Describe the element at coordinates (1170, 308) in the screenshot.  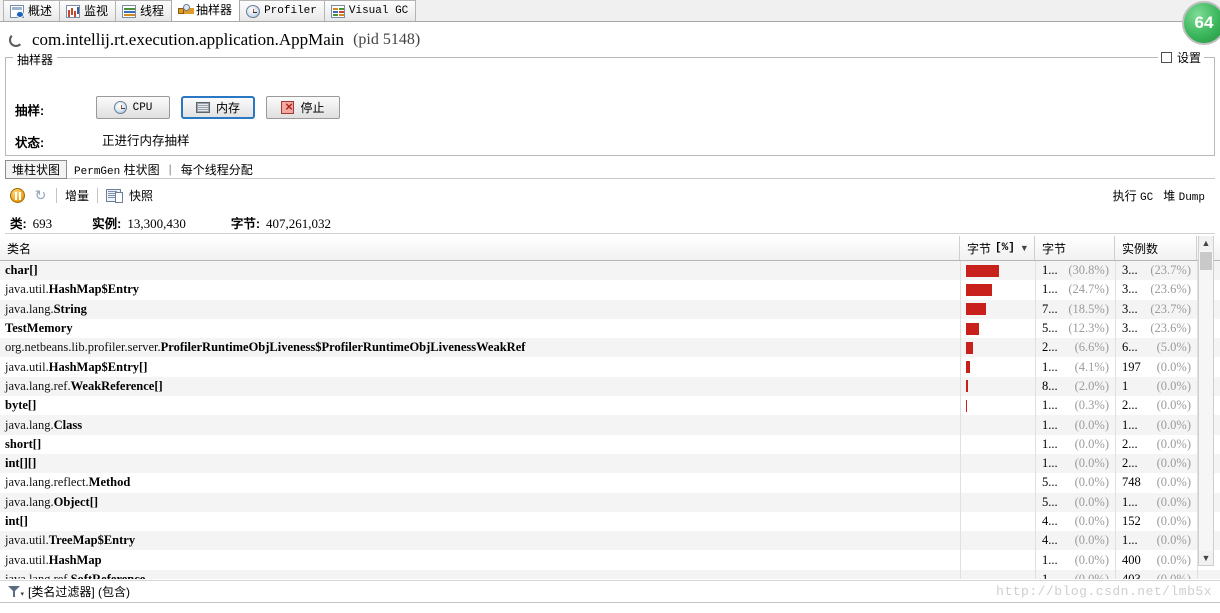
I see `cell-instances-percent: (23.7%)` at that location.